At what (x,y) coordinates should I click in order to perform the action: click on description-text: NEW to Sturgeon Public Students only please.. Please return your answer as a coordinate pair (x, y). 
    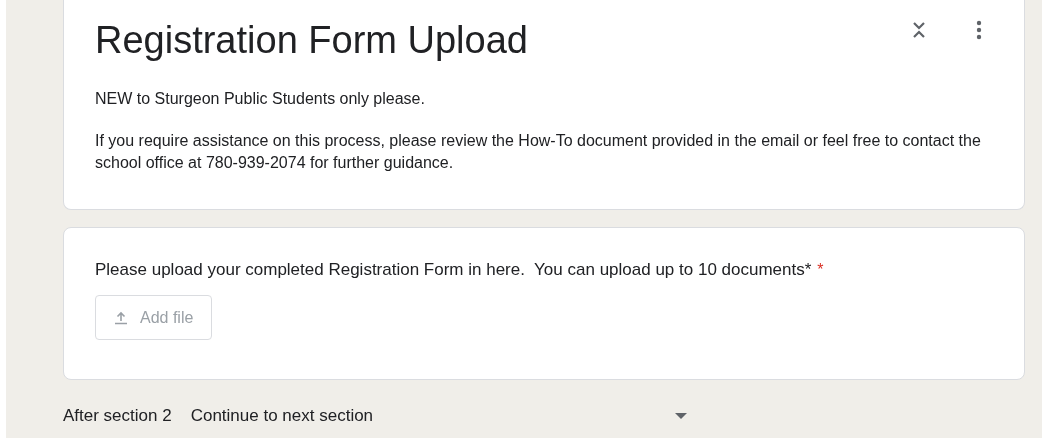
    Looking at the image, I should click on (260, 99).